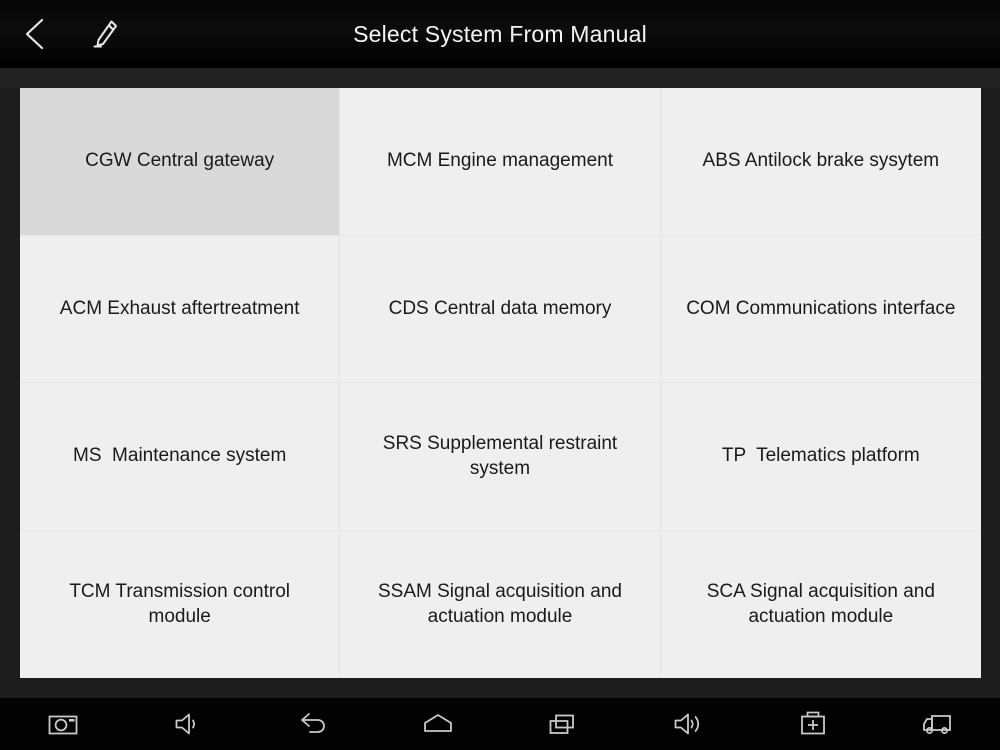 The height and width of the screenshot is (750, 1000). I want to click on page-title: Select System From Manual, so click(500, 33).